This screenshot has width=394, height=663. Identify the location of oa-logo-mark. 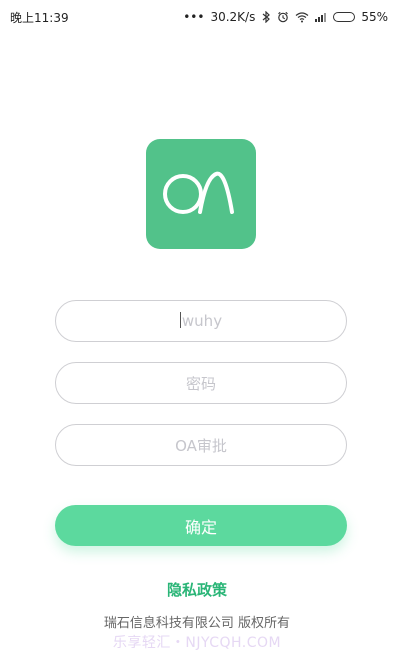
(198, 192).